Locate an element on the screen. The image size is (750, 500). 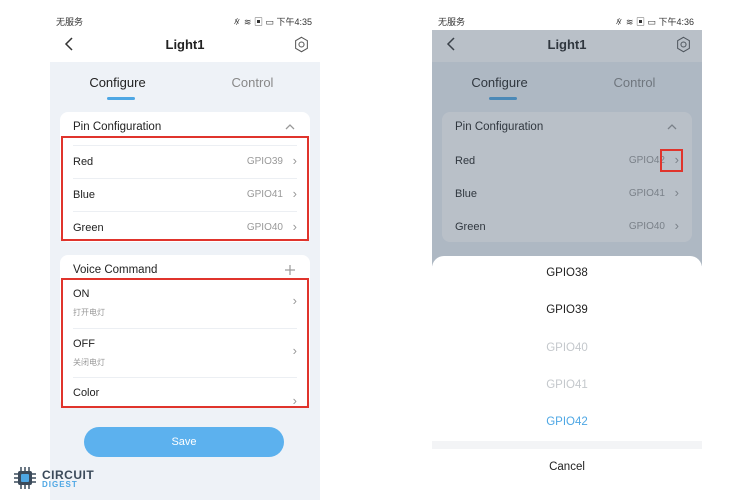
save-button: Save is located at coordinates (184, 442).